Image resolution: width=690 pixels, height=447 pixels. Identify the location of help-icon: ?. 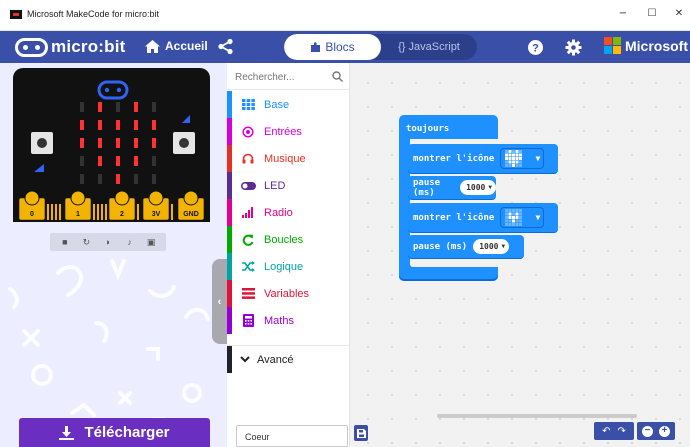
(535, 47).